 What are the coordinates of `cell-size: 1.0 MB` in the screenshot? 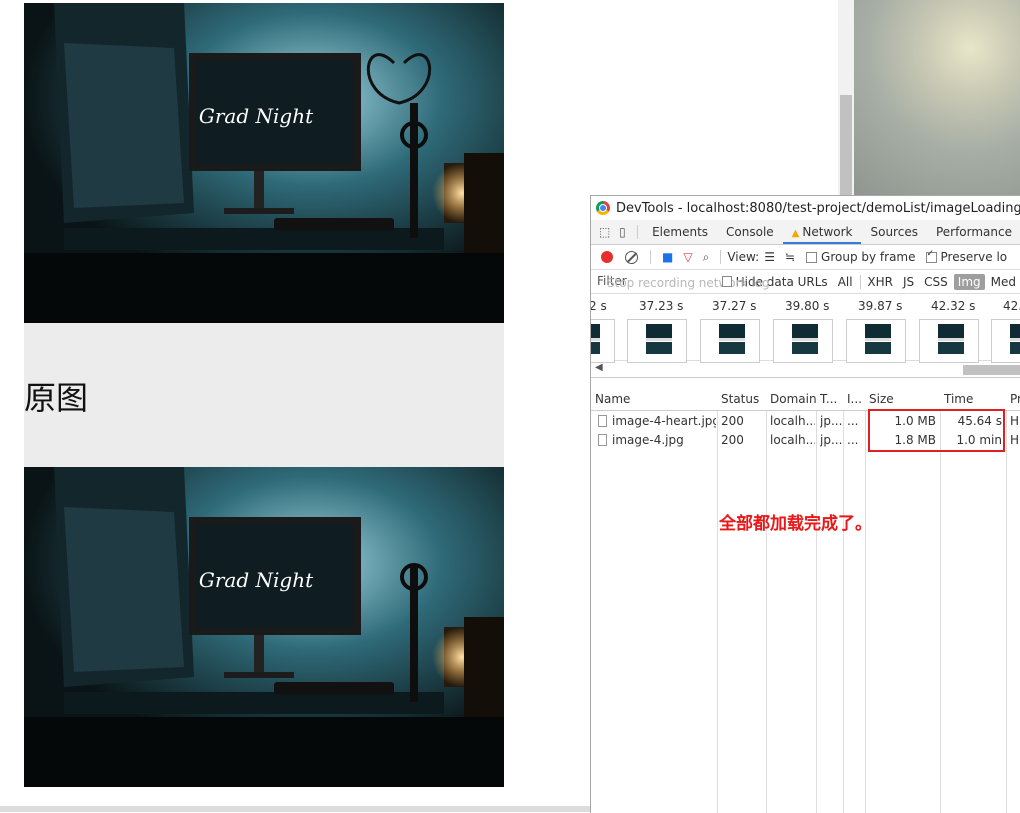 It's located at (915, 421).